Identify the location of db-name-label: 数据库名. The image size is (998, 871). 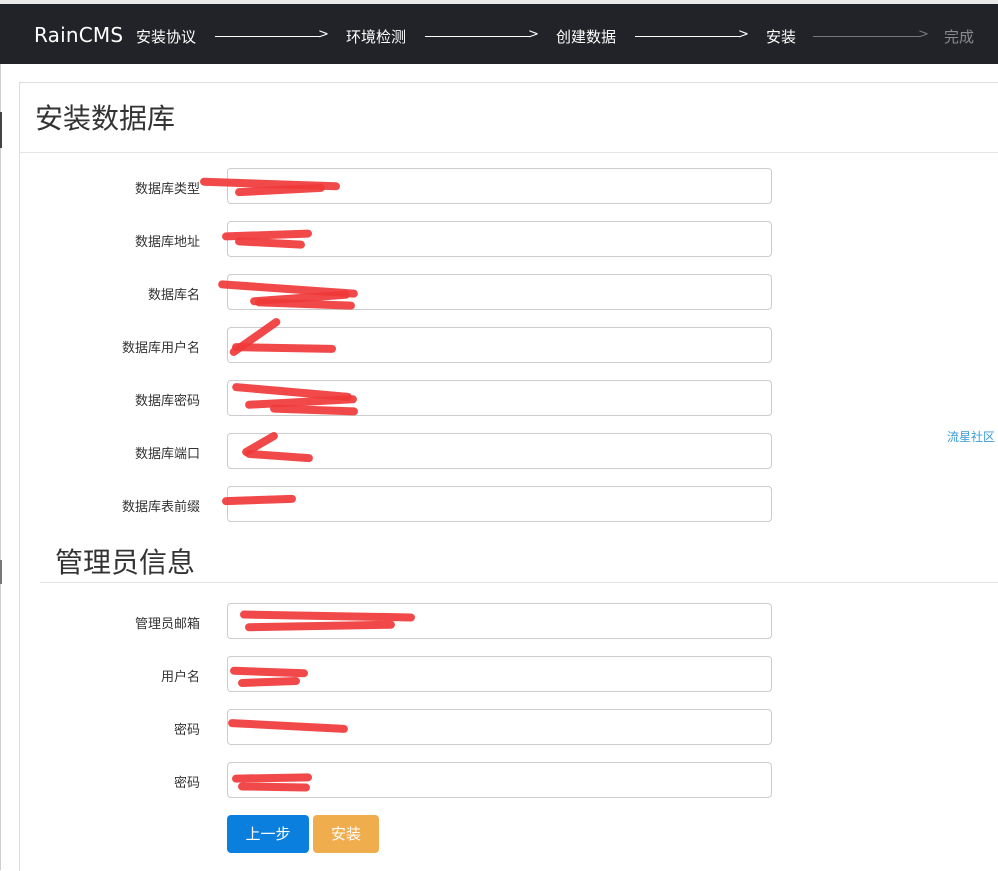
(173, 295).